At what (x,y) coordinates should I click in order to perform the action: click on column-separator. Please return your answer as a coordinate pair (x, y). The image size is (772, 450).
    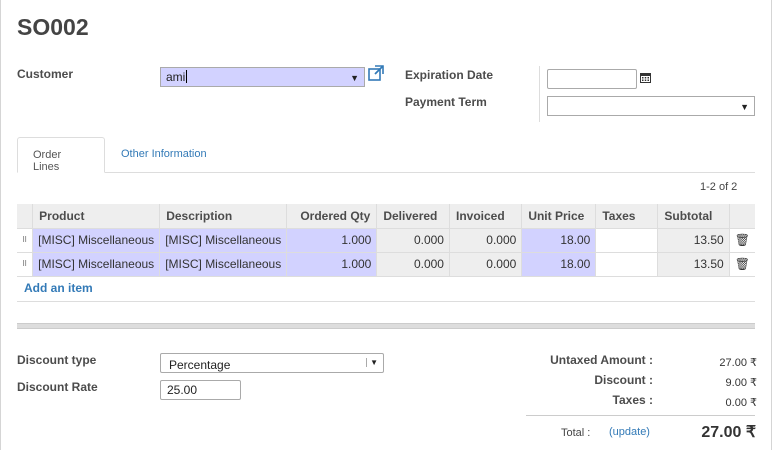
    Looking at the image, I should click on (539, 94).